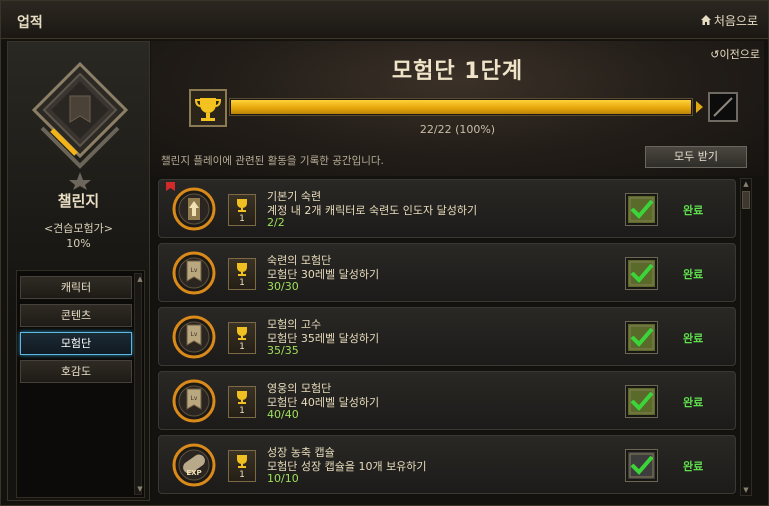 This screenshot has height=506, width=769. What do you see at coordinates (30, 23) in the screenshot?
I see `window-title: 업적` at bounding box center [30, 23].